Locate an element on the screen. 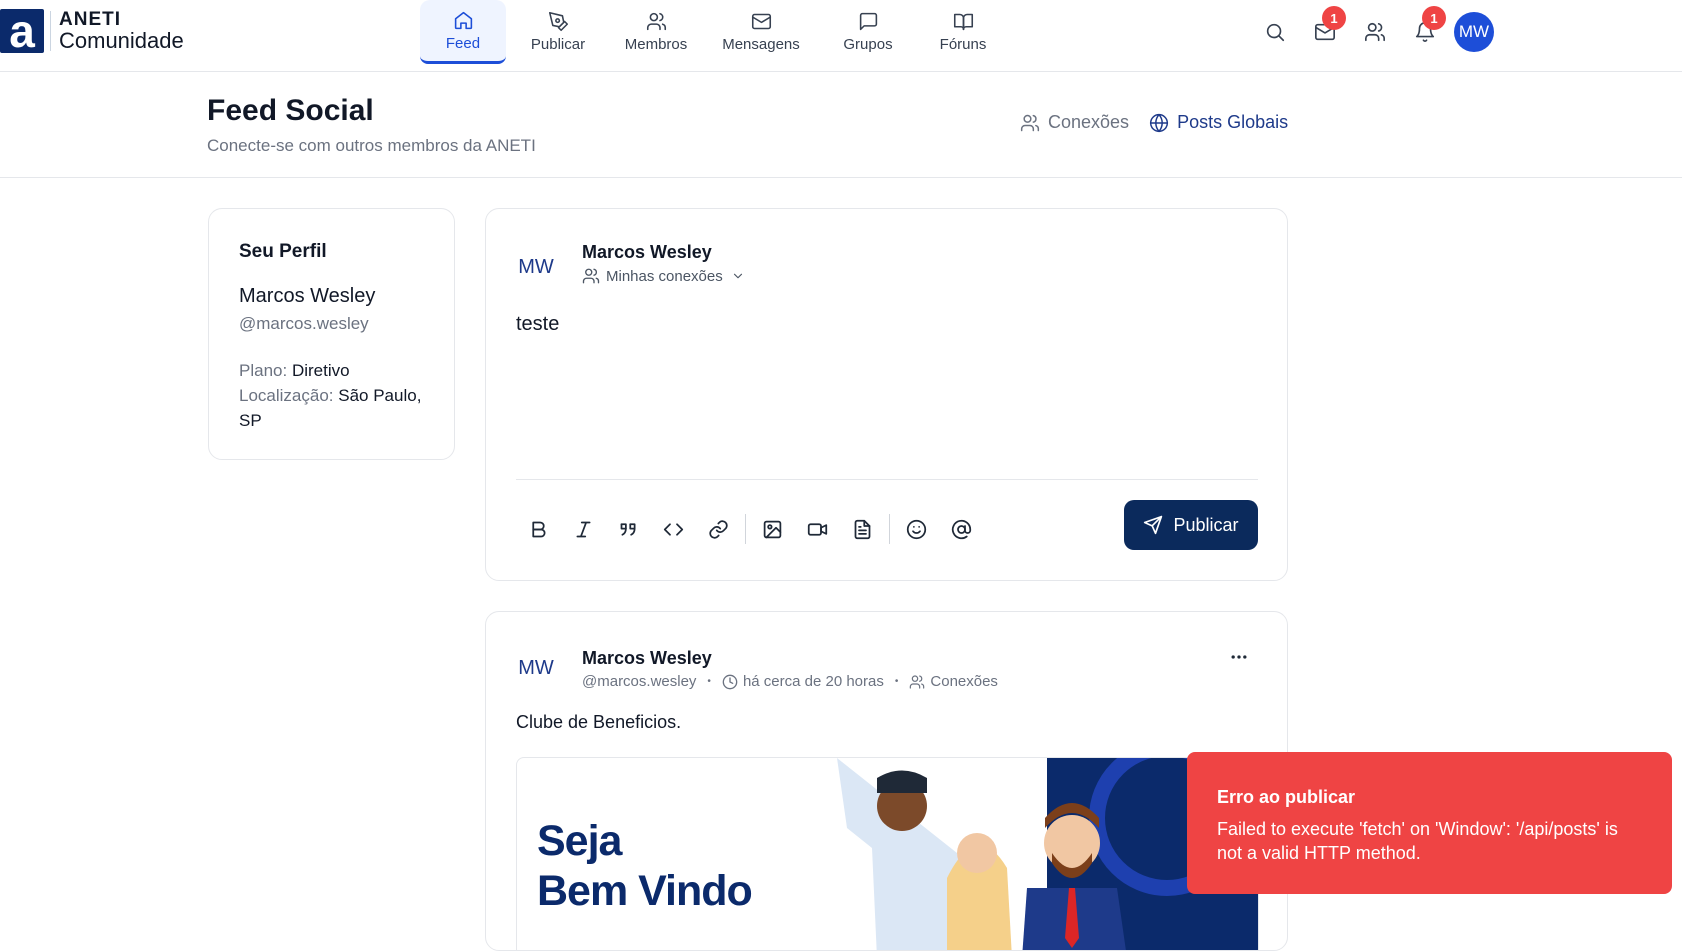 The height and width of the screenshot is (951, 1682). connections-button is located at coordinates (1375, 32).